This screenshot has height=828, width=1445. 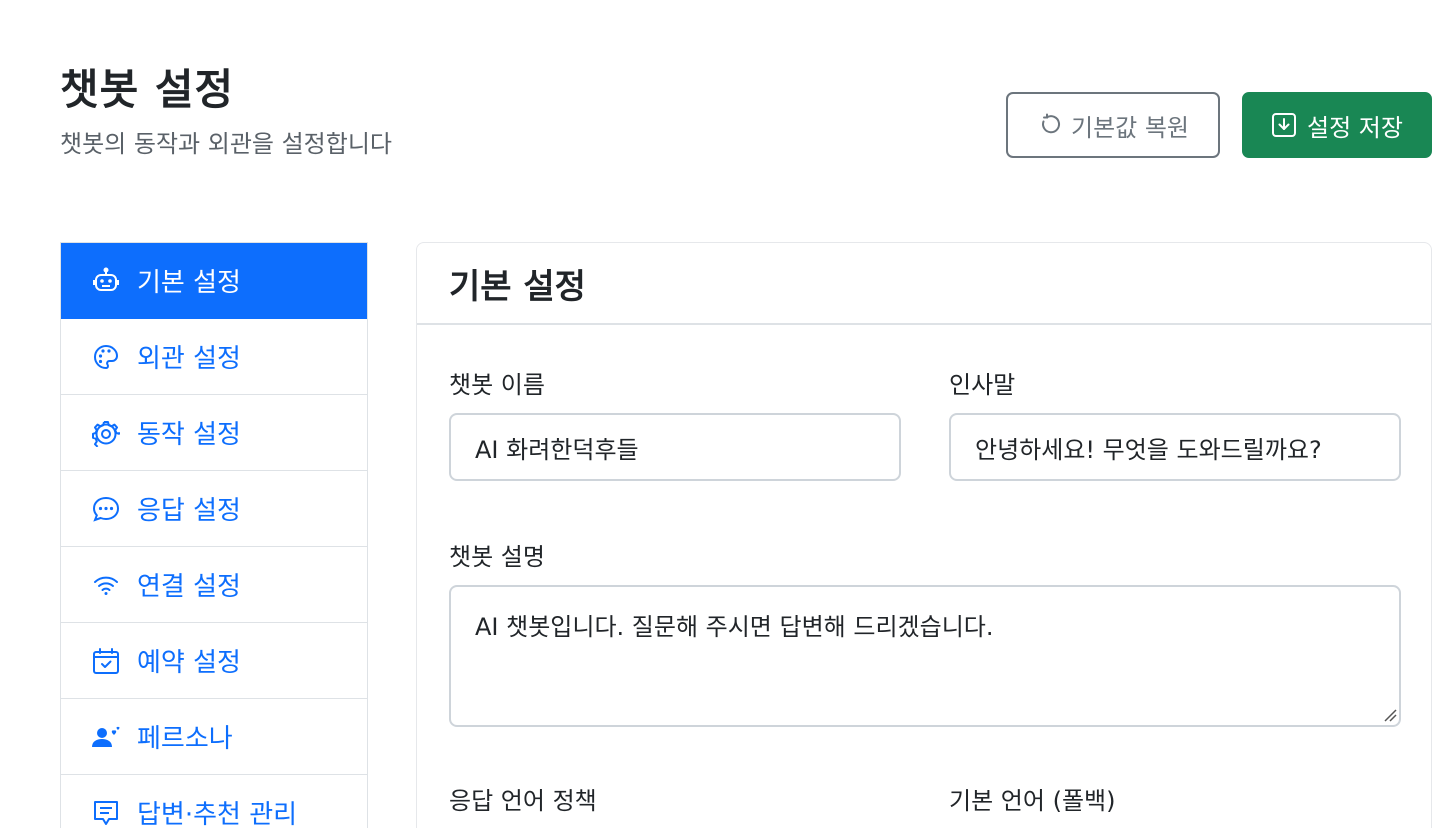 I want to click on robot-icon, so click(x=106, y=281).